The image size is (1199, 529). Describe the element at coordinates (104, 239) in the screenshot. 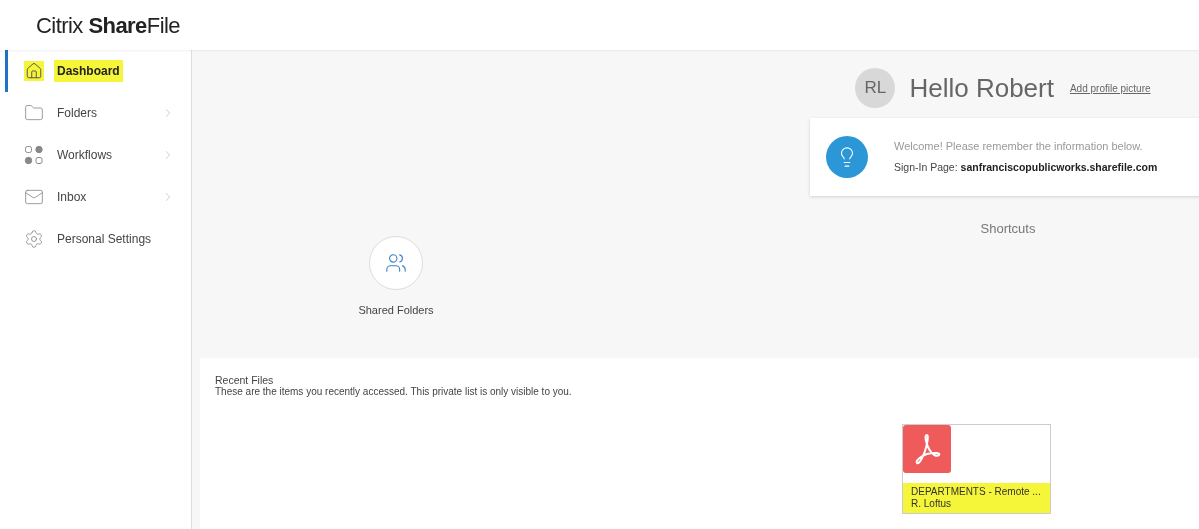

I see `sidebar-label: Personal Settings` at that location.